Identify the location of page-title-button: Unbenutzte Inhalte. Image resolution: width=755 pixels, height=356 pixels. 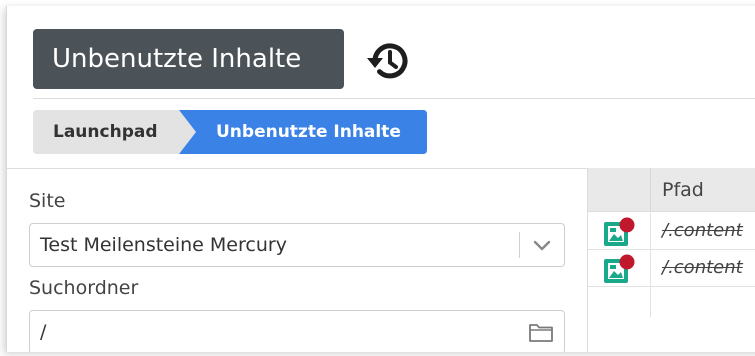
(188, 59).